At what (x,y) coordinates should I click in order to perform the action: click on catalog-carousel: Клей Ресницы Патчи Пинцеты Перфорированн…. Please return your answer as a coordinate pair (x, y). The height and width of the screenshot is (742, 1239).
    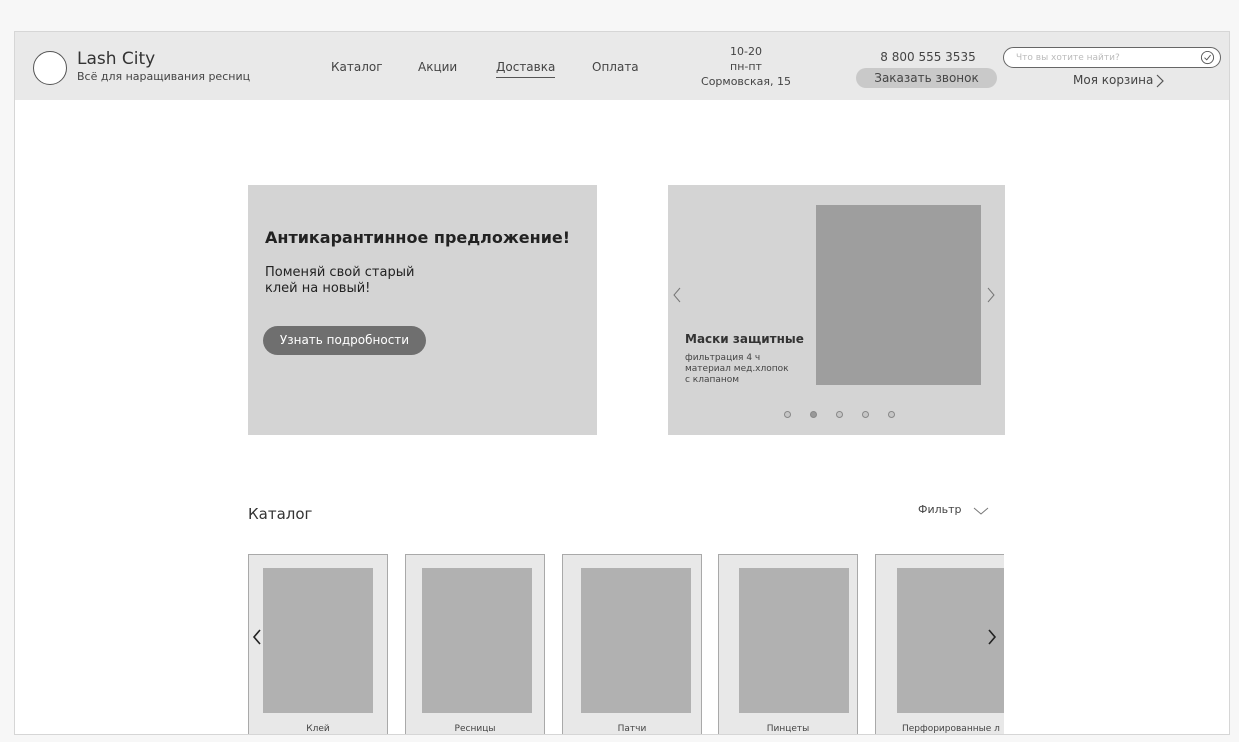
    Looking at the image, I should click on (626, 644).